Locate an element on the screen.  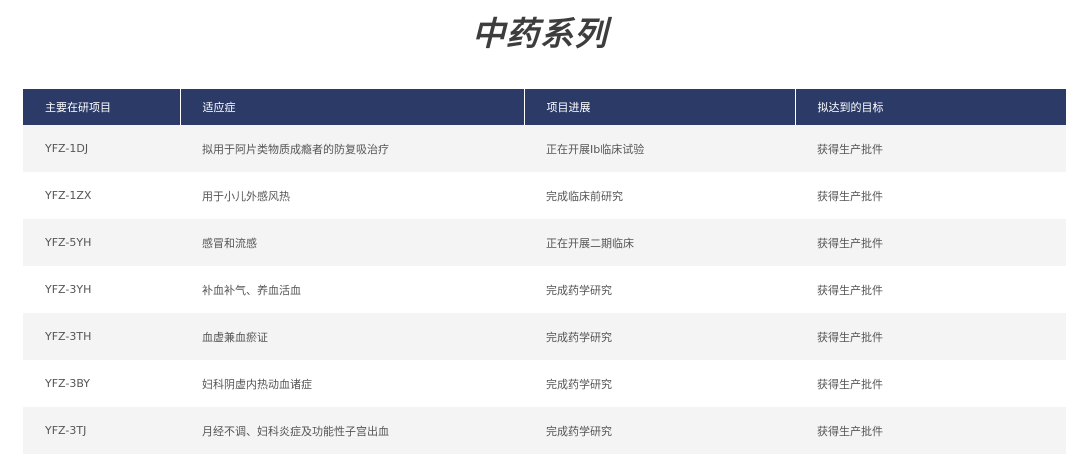
table-row: YFZ-3BY 妇科阴虚内热动血诸症 完成药学研究 获得生产批件 is located at coordinates (544, 383).